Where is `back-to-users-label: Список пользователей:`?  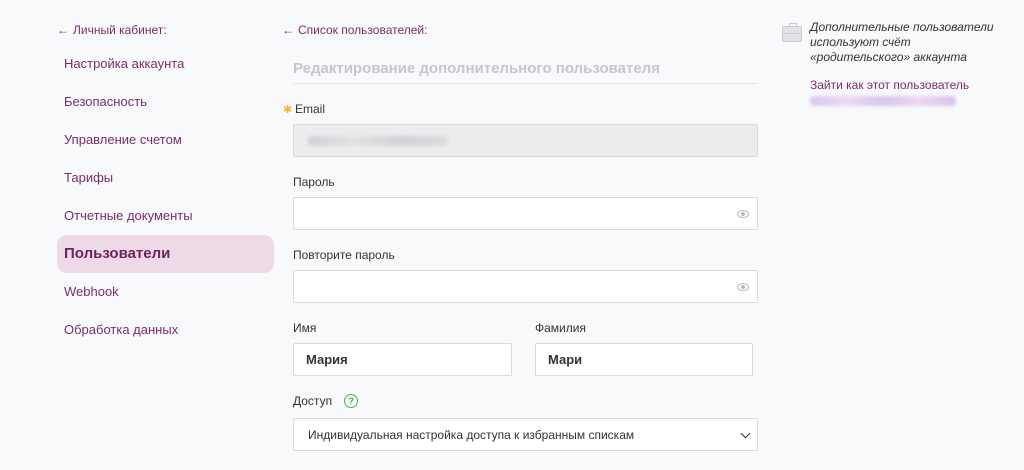 back-to-users-label: Список пользователей: is located at coordinates (363, 30).